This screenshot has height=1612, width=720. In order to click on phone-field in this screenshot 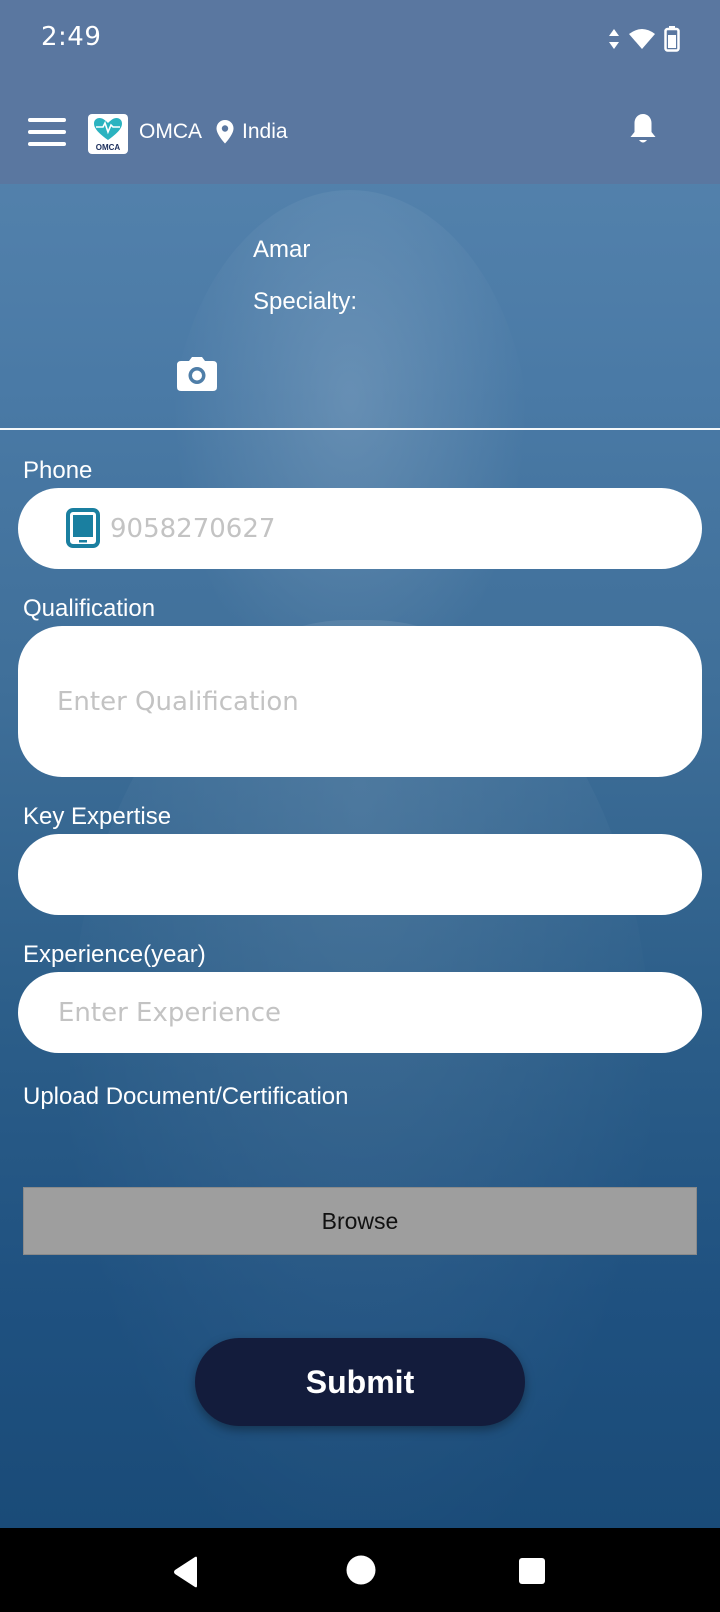, I will do `click(360, 528)`.